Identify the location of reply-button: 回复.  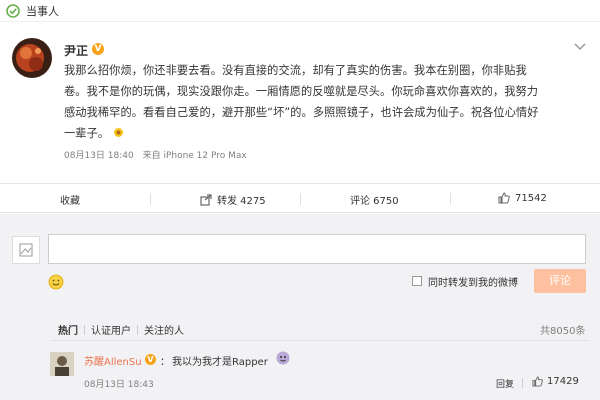
(505, 383).